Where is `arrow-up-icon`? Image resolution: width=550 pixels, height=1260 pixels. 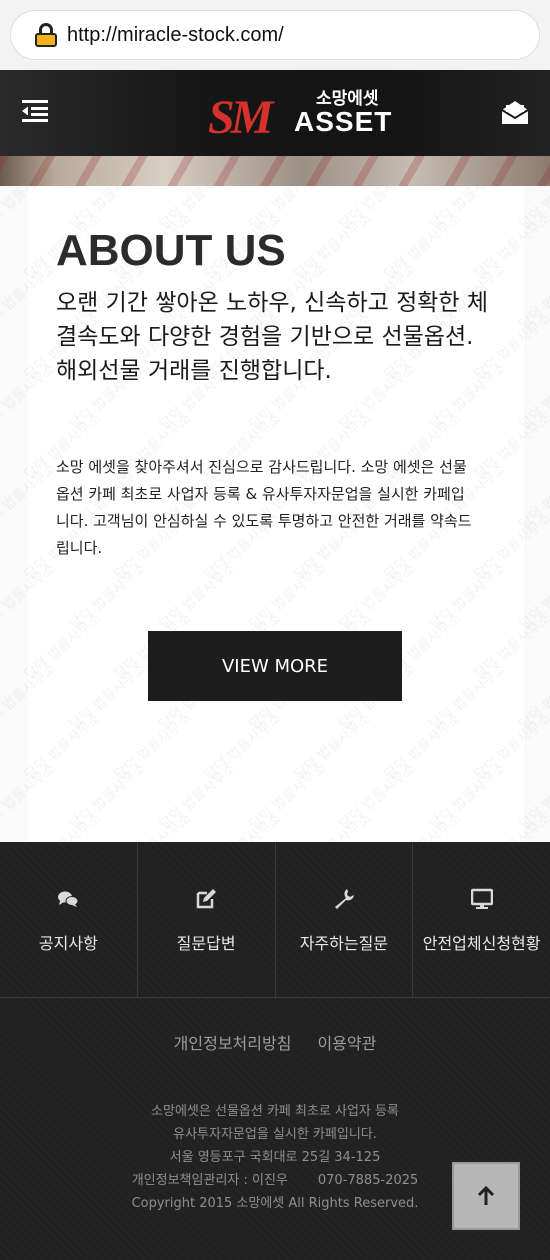
arrow-up-icon is located at coordinates (486, 1195).